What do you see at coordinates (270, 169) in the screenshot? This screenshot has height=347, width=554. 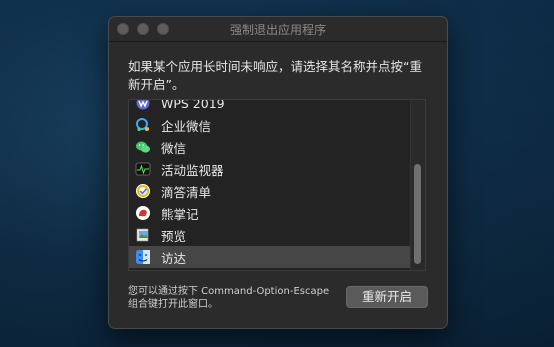 I see `list-item-activity-monitor: 活动监视器` at bounding box center [270, 169].